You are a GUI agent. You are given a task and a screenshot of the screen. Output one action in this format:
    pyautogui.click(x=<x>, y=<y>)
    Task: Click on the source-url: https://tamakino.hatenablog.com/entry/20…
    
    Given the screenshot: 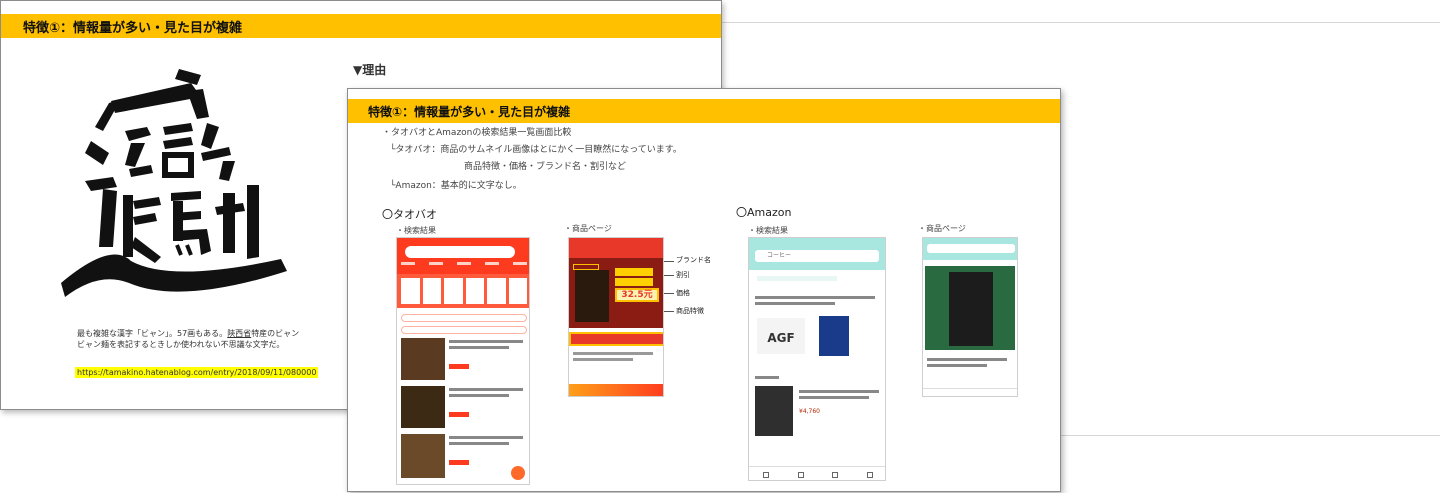 What is the action you would take?
    pyautogui.click(x=197, y=372)
    